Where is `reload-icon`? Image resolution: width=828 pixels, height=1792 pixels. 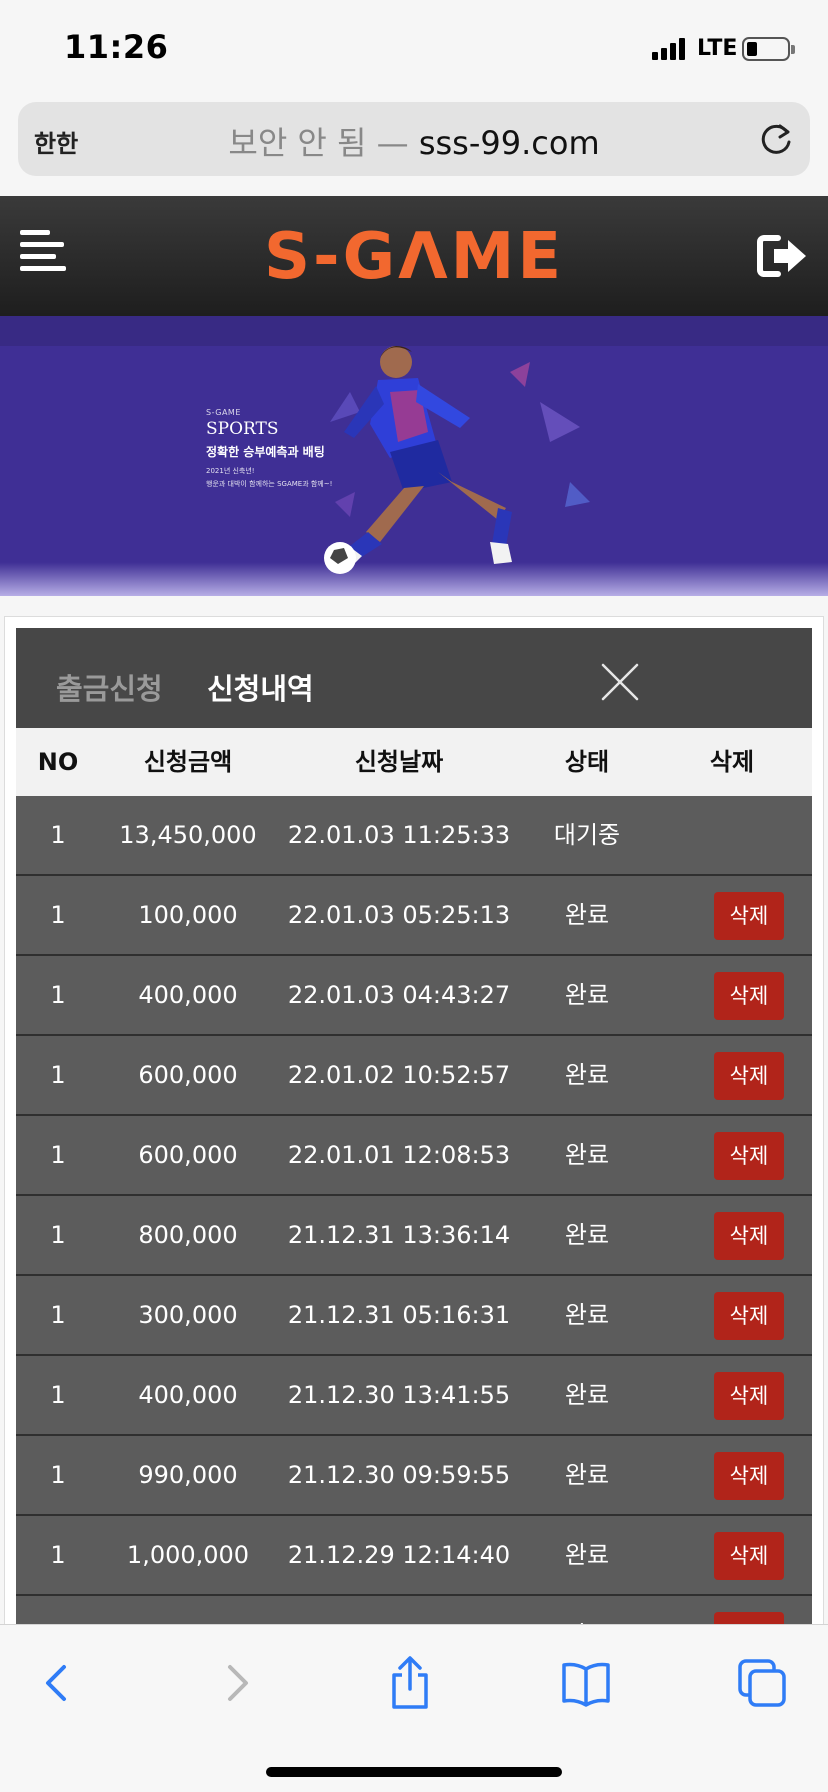 reload-icon is located at coordinates (776, 140).